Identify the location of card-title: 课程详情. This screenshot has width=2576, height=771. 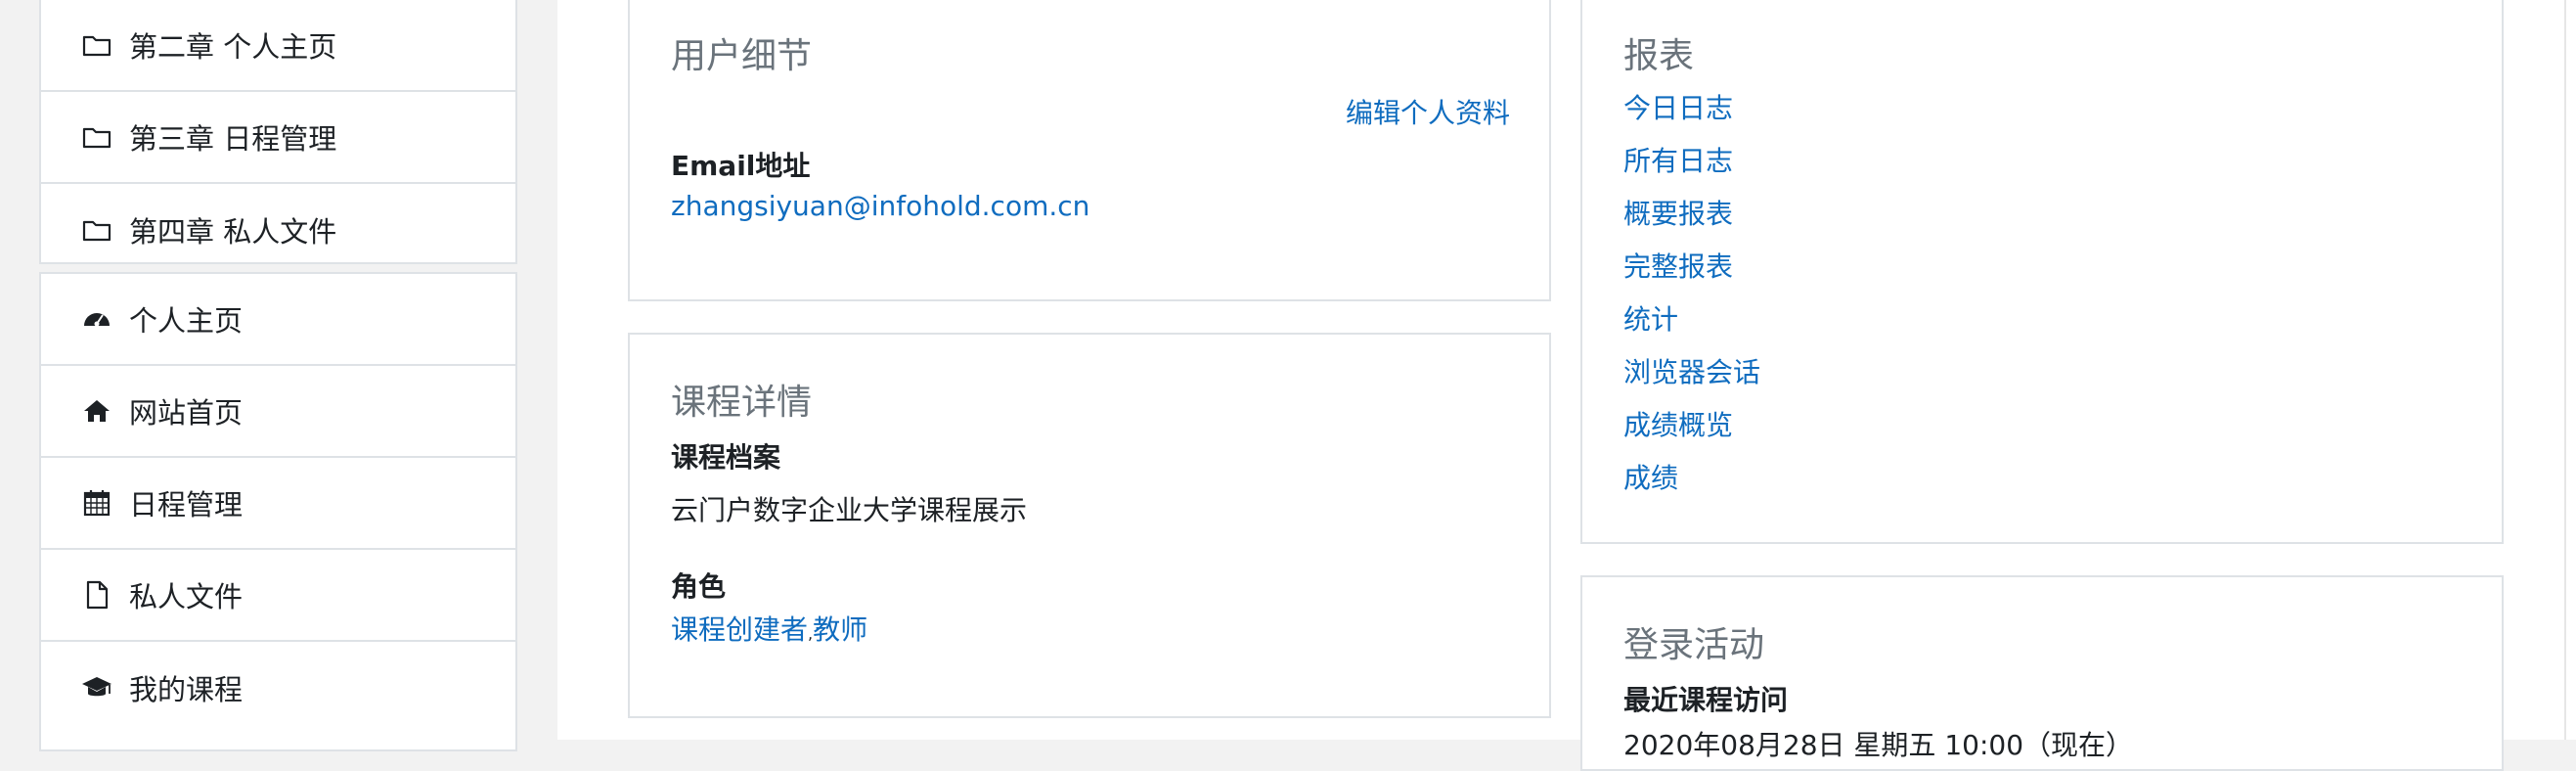
(742, 403).